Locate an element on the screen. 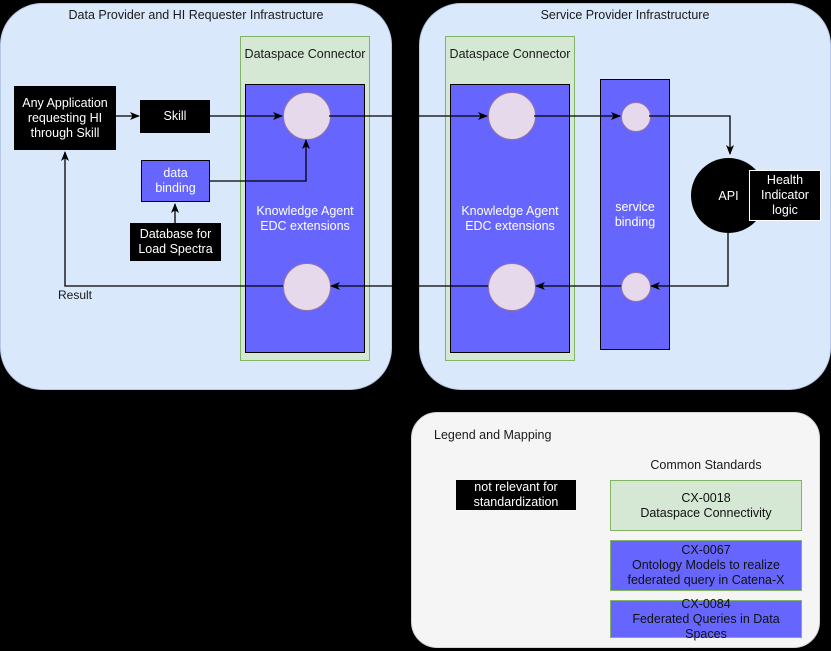  legend-item-cx-0067-code: CX-0067 is located at coordinates (706, 550).